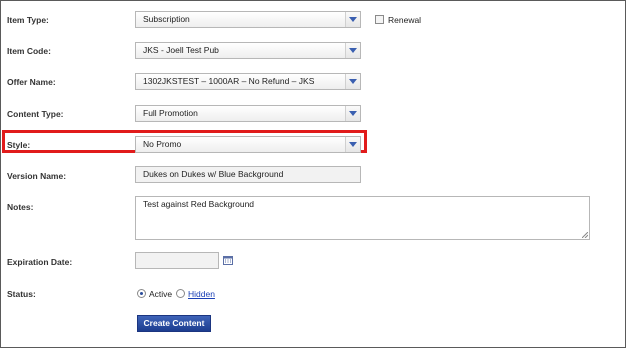  I want to click on style-select: No Promo, so click(248, 144).